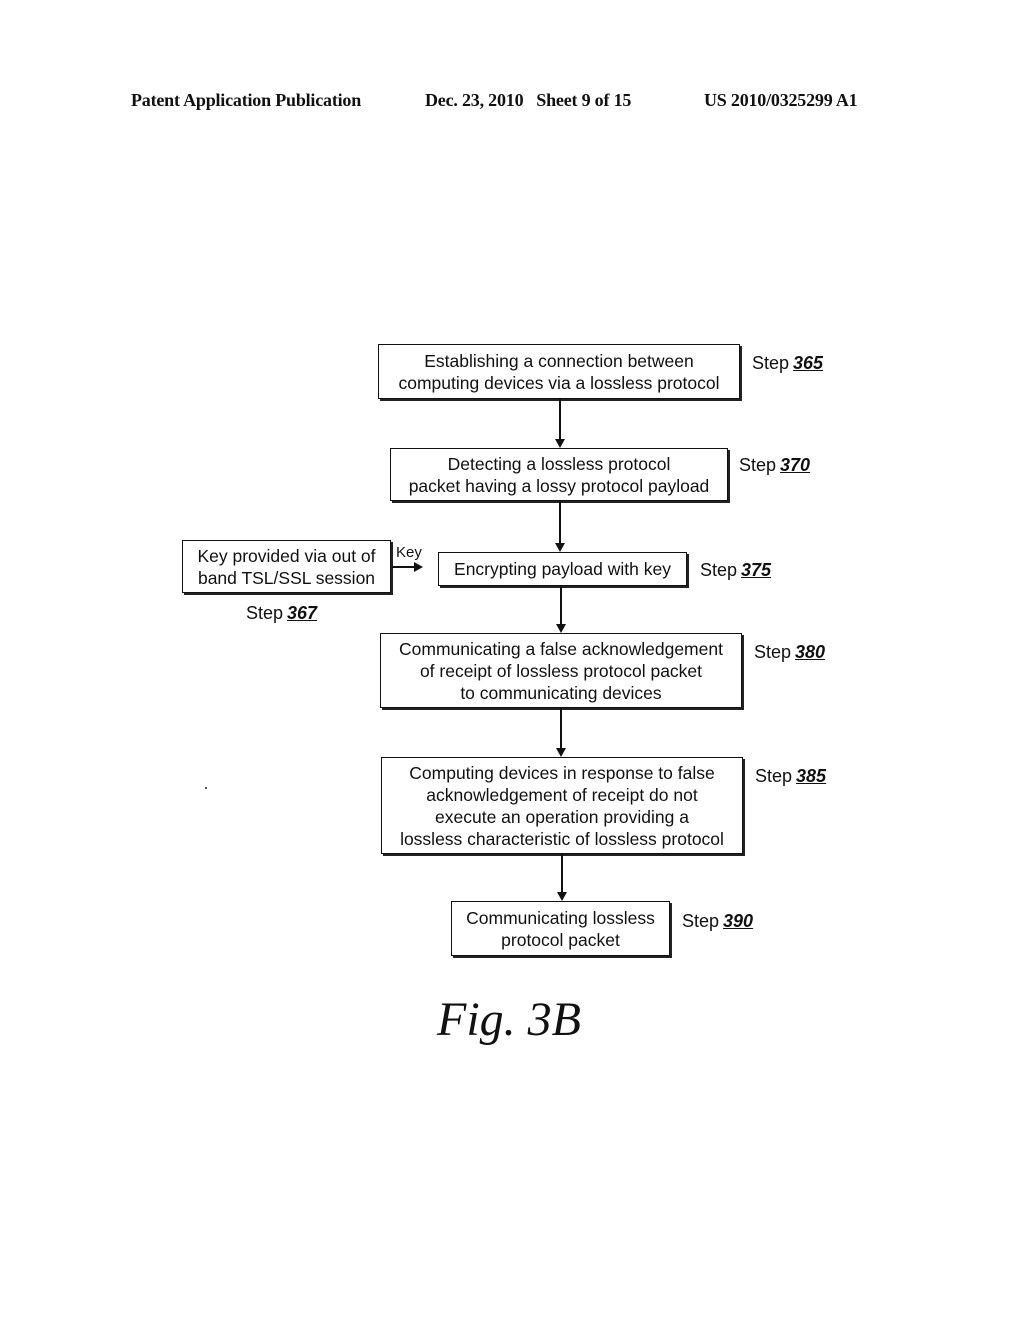  I want to click on step-number: 365, so click(808, 363).